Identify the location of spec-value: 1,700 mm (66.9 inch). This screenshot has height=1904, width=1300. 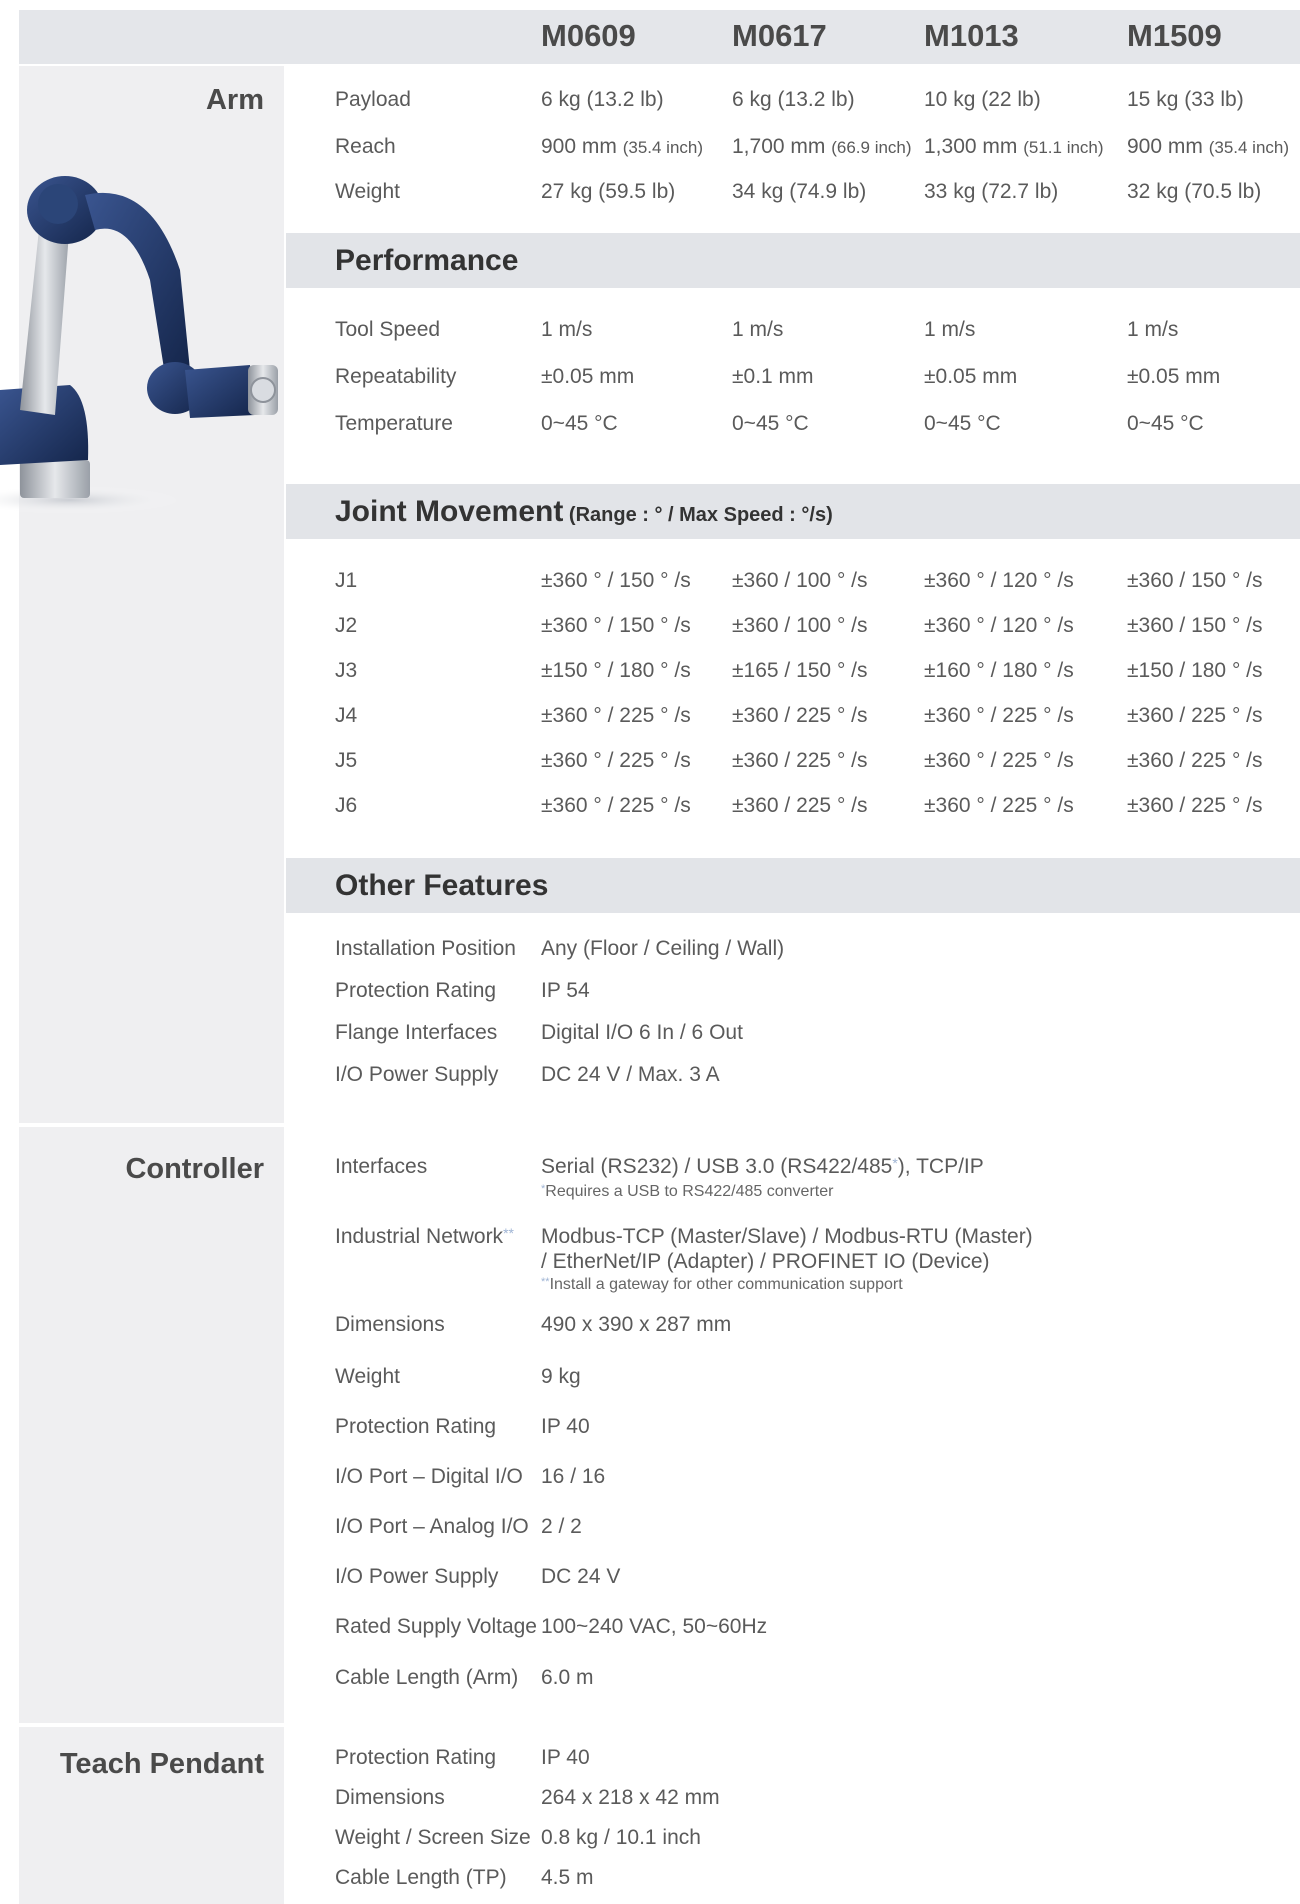
(822, 146).